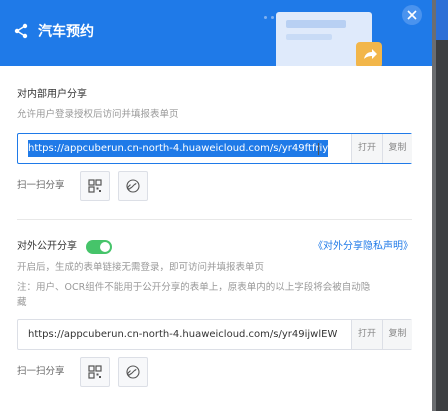 The image size is (448, 411). I want to click on internal-open-button: 打开, so click(366, 148).